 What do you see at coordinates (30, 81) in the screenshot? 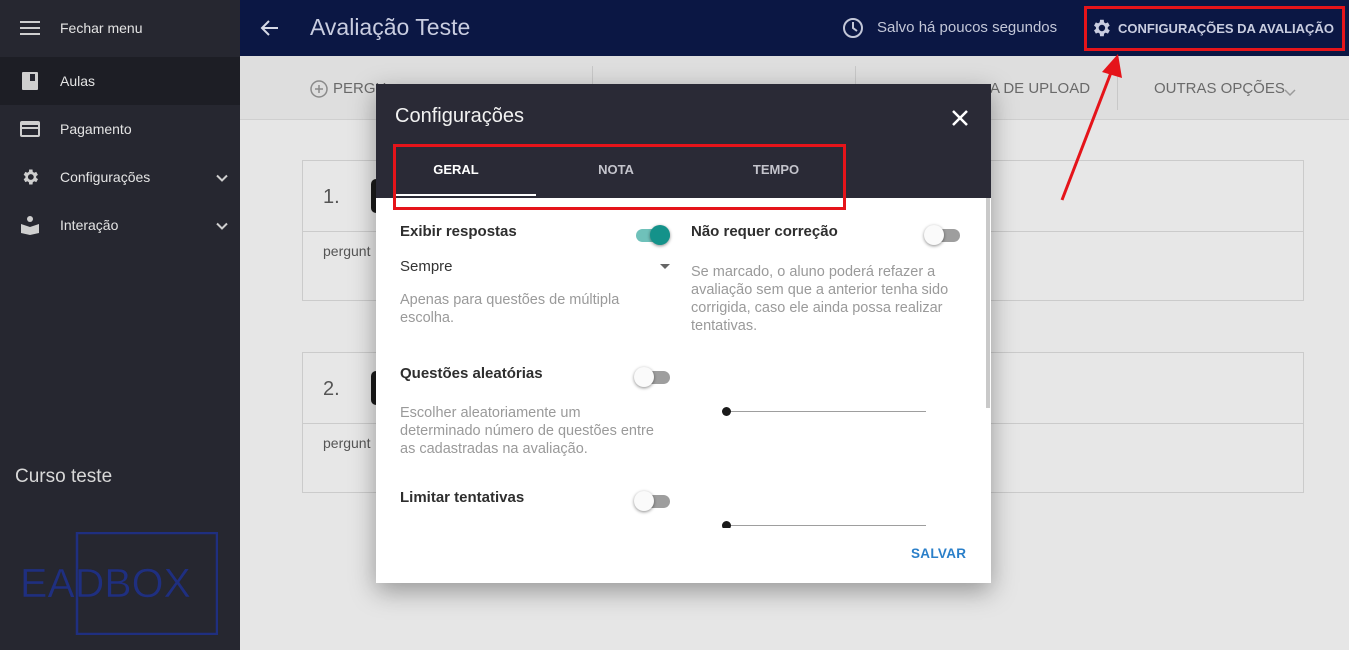
I see `book-icon` at bounding box center [30, 81].